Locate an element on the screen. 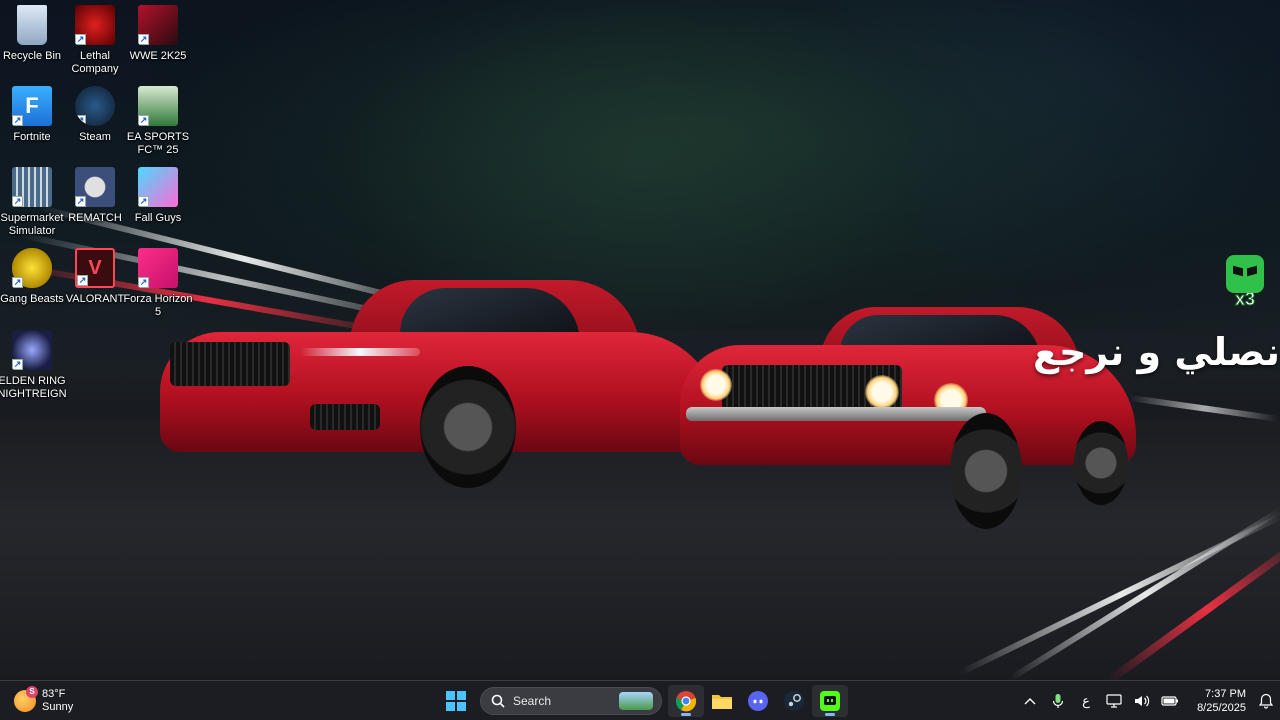 This screenshot has height=720, width=1280. battery-icon is located at coordinates (1170, 701).